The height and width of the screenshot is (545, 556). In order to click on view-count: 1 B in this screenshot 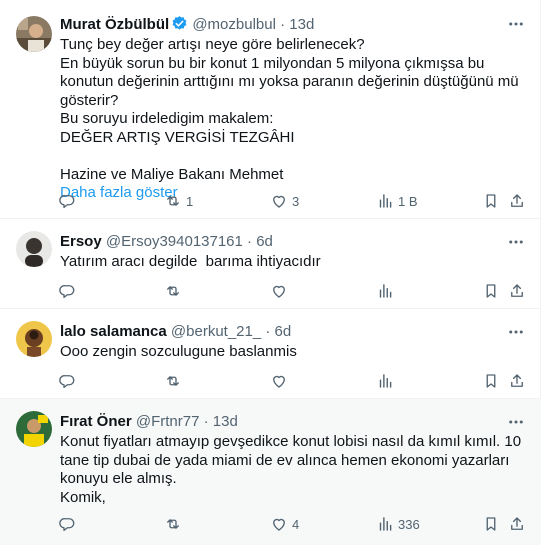, I will do `click(408, 201)`.